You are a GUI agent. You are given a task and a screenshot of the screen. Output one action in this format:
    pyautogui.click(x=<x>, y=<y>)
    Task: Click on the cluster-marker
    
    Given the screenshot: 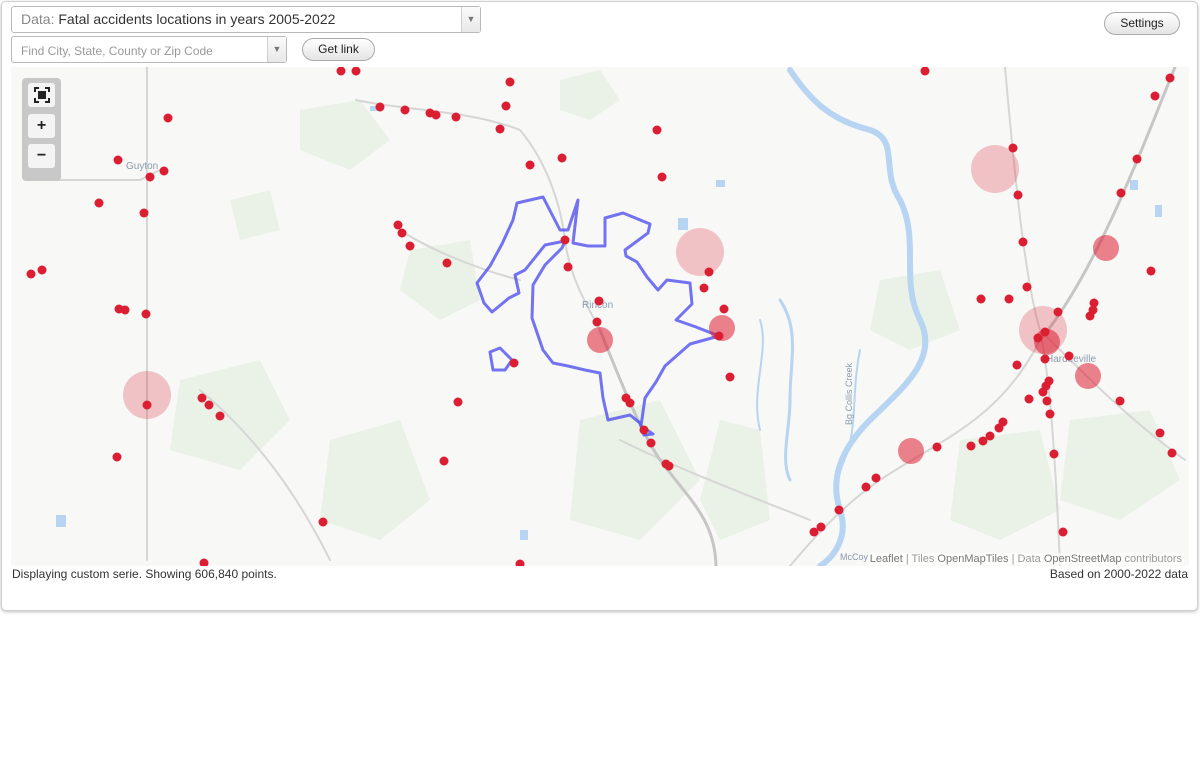 What is the action you would take?
    pyautogui.click(x=700, y=252)
    